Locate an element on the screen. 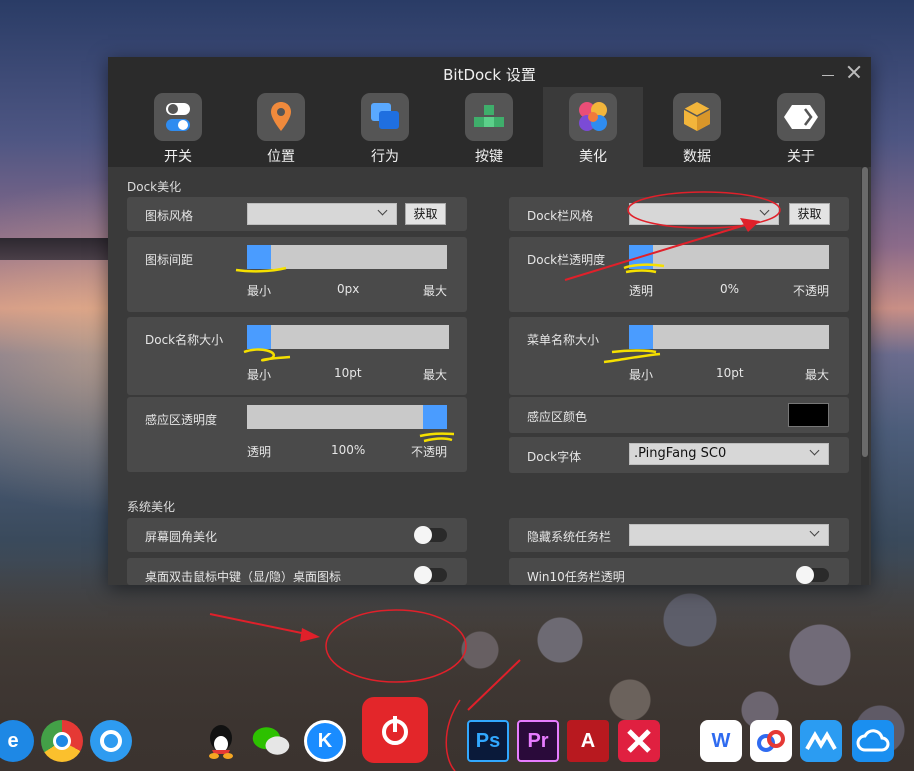  icon-style-get-button: 获取 is located at coordinates (425, 214).